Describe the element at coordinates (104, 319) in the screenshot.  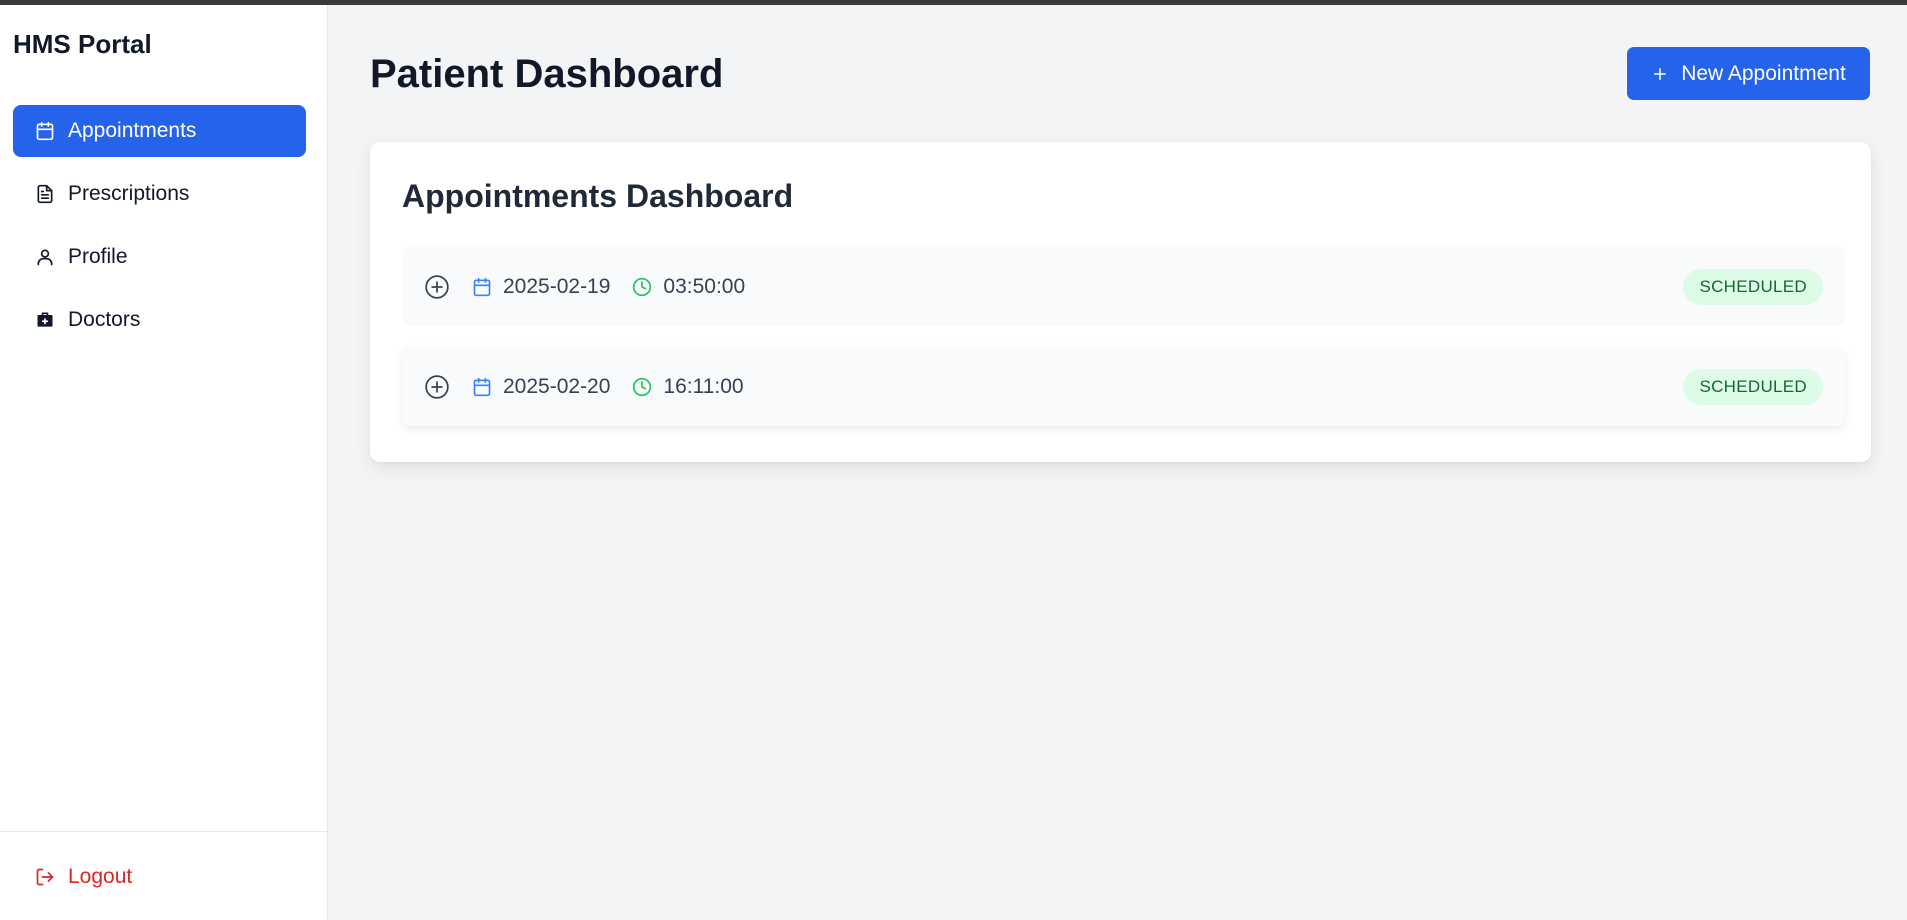
I see `sidebar-item-label: Doctors` at that location.